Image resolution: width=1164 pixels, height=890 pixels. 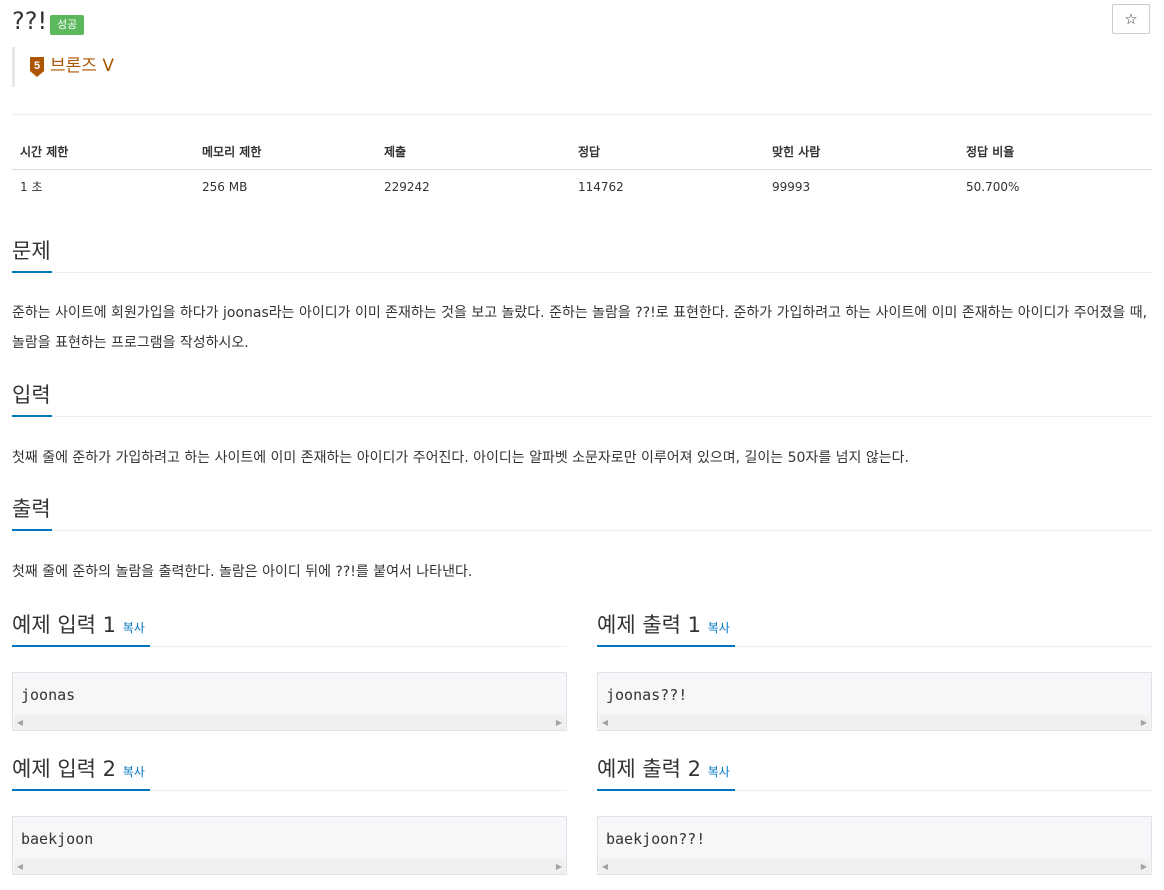 What do you see at coordinates (791, 187) in the screenshot?
I see `td-solved-users: 99993` at bounding box center [791, 187].